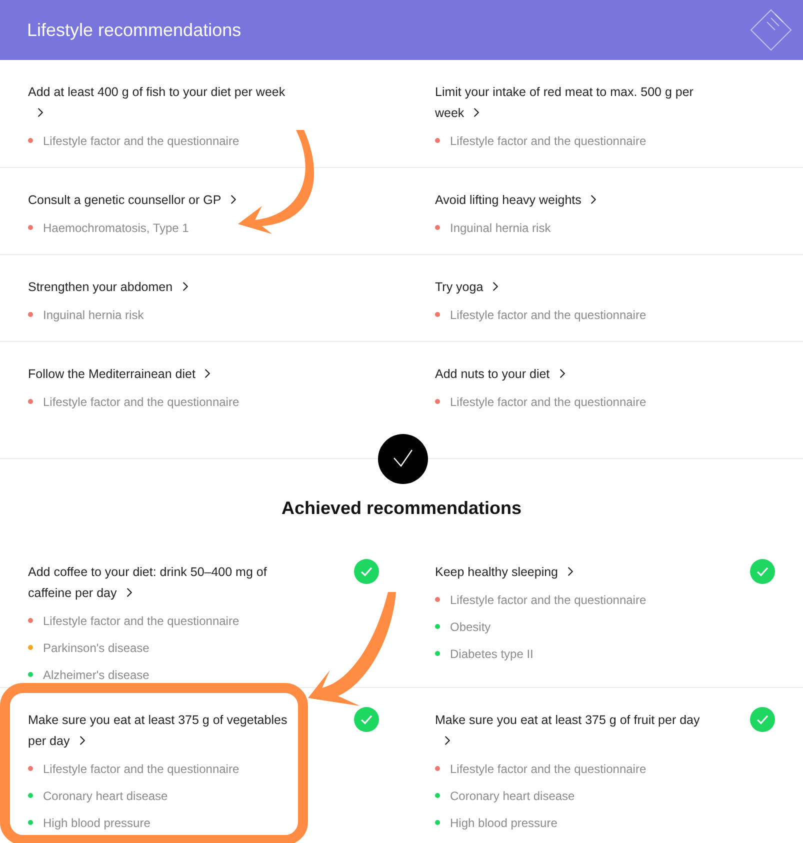  What do you see at coordinates (110, 287) in the screenshot?
I see `recommendation-link: Strengthen your abdomen` at bounding box center [110, 287].